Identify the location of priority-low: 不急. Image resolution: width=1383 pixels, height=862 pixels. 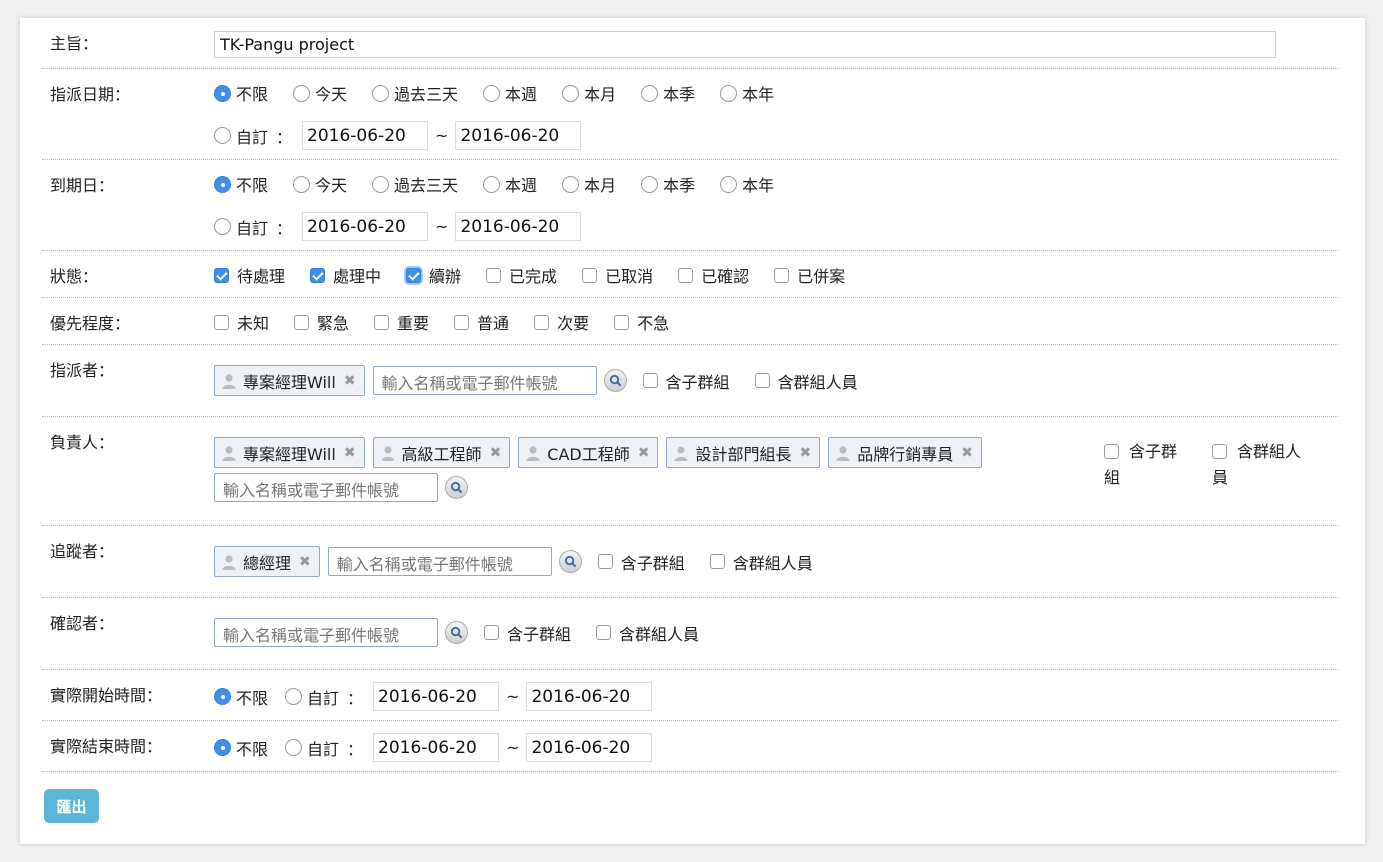
(641, 322).